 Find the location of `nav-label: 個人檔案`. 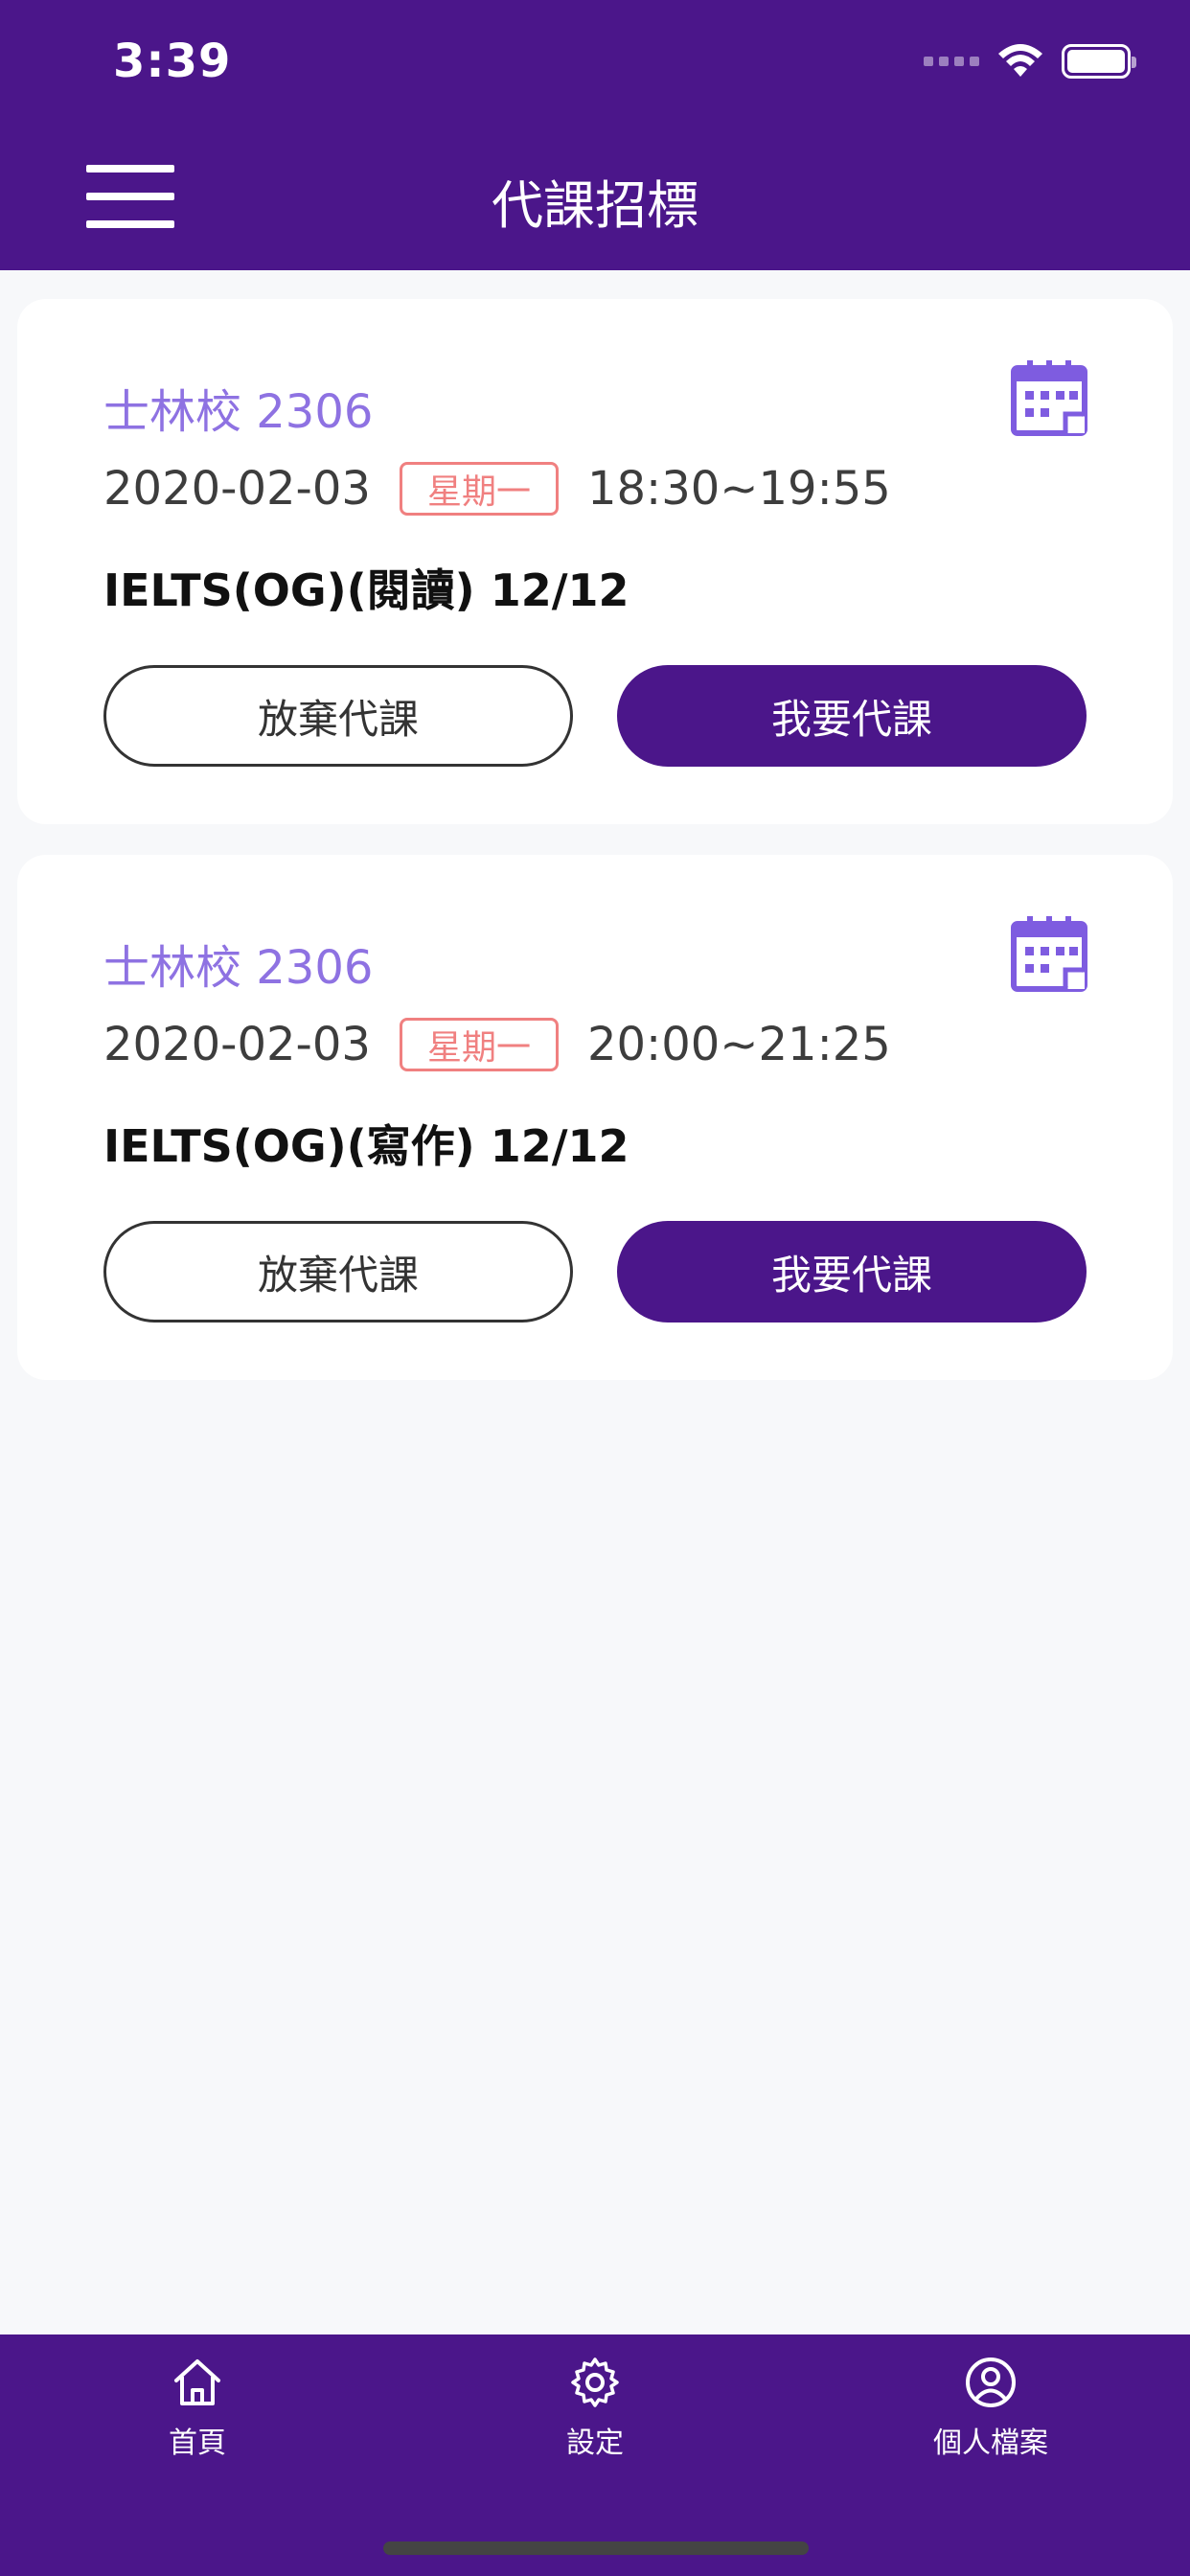

nav-label: 個人檔案 is located at coordinates (990, 2443).